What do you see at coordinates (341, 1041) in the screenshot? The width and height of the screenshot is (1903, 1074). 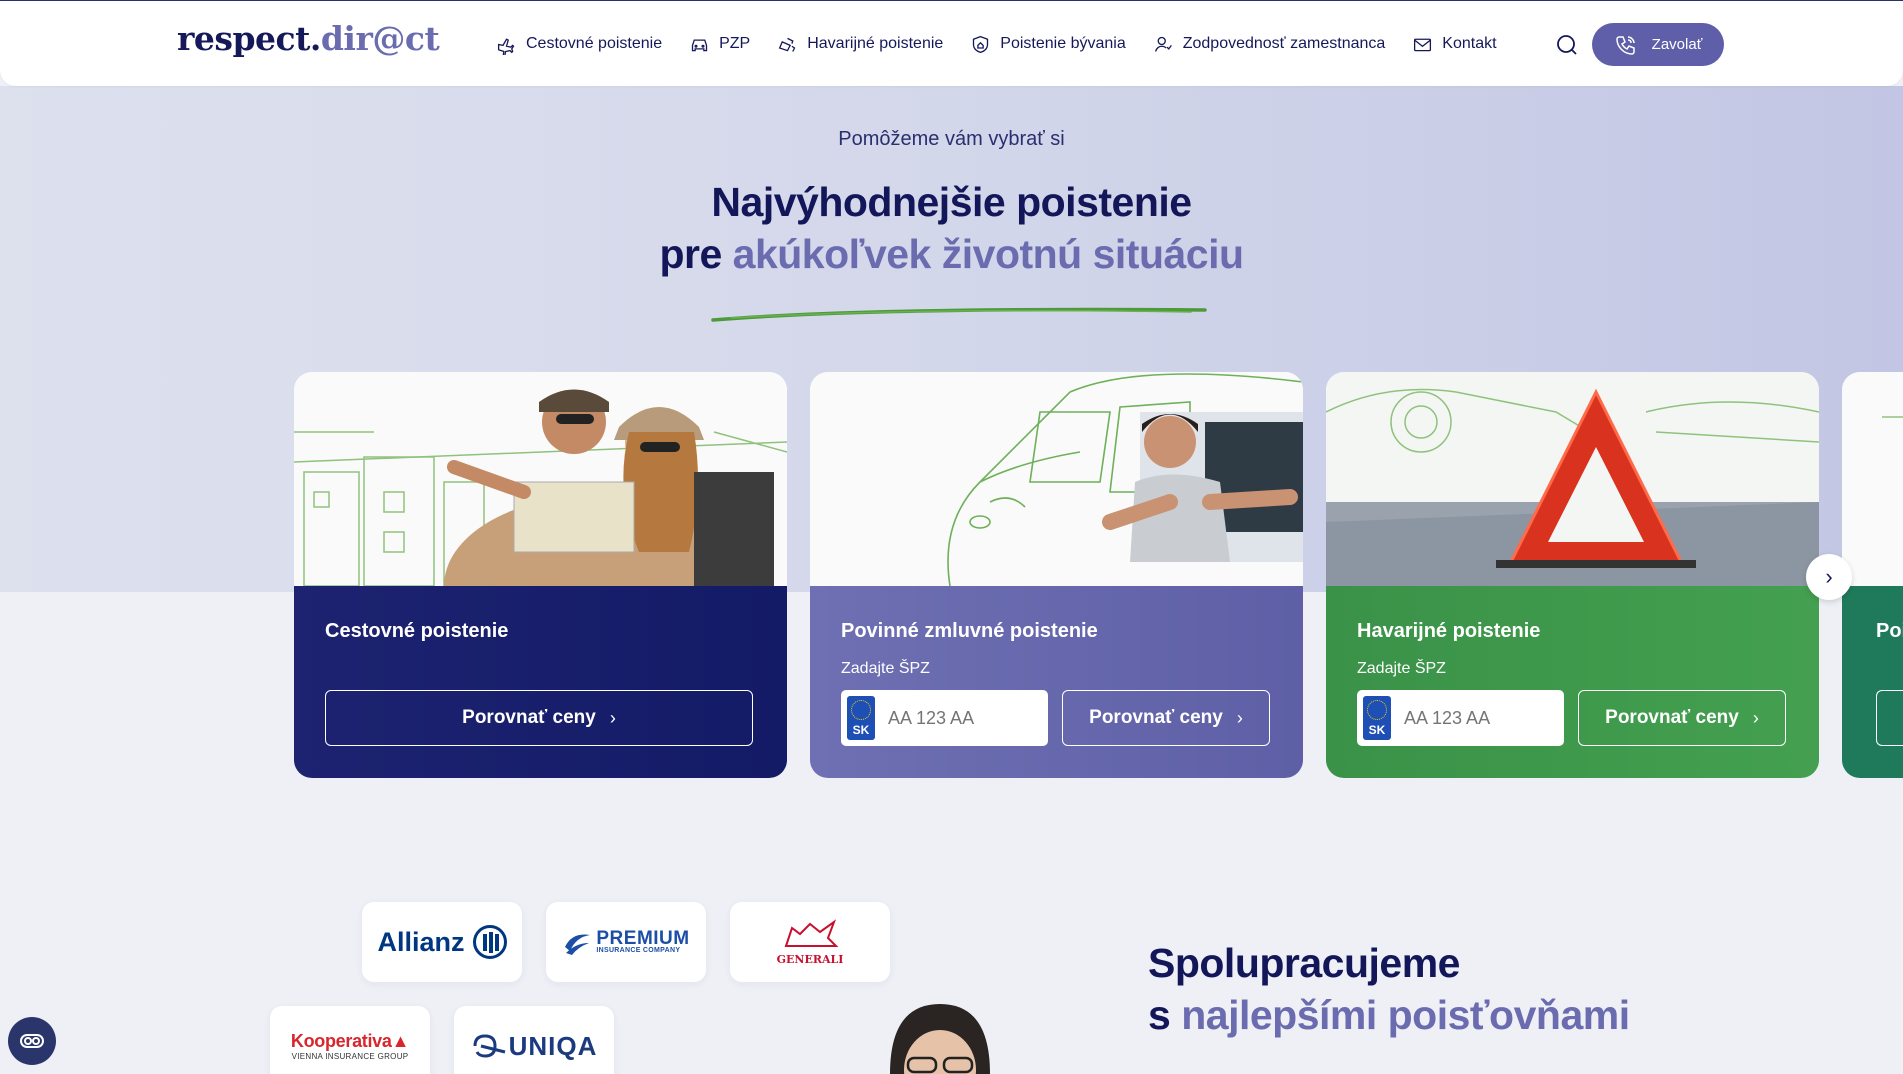 I see `kooperativa-text: Kooperativa` at bounding box center [341, 1041].